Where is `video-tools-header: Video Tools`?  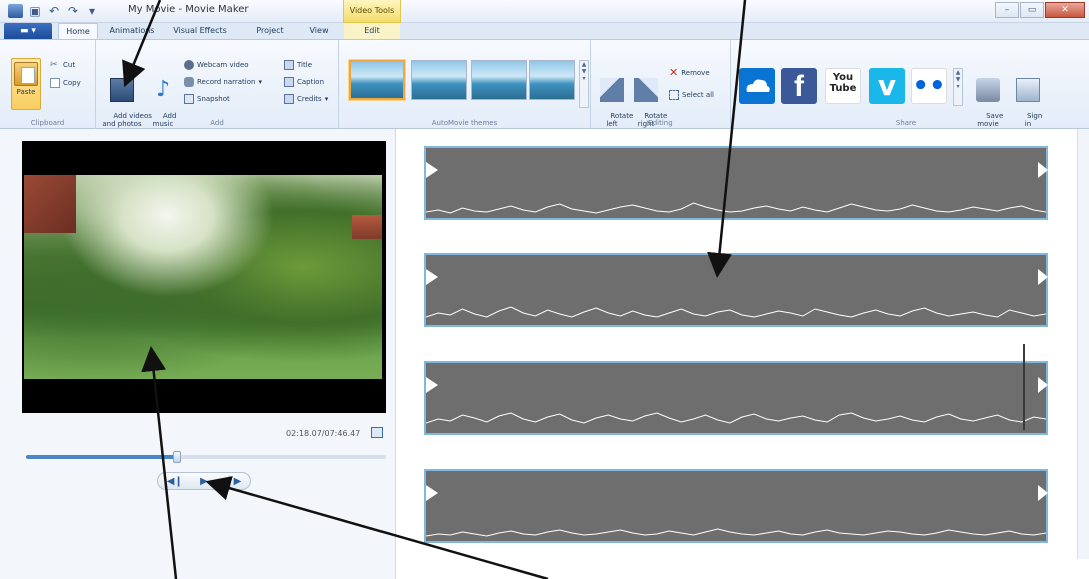
video-tools-header: Video Tools is located at coordinates (372, 11).